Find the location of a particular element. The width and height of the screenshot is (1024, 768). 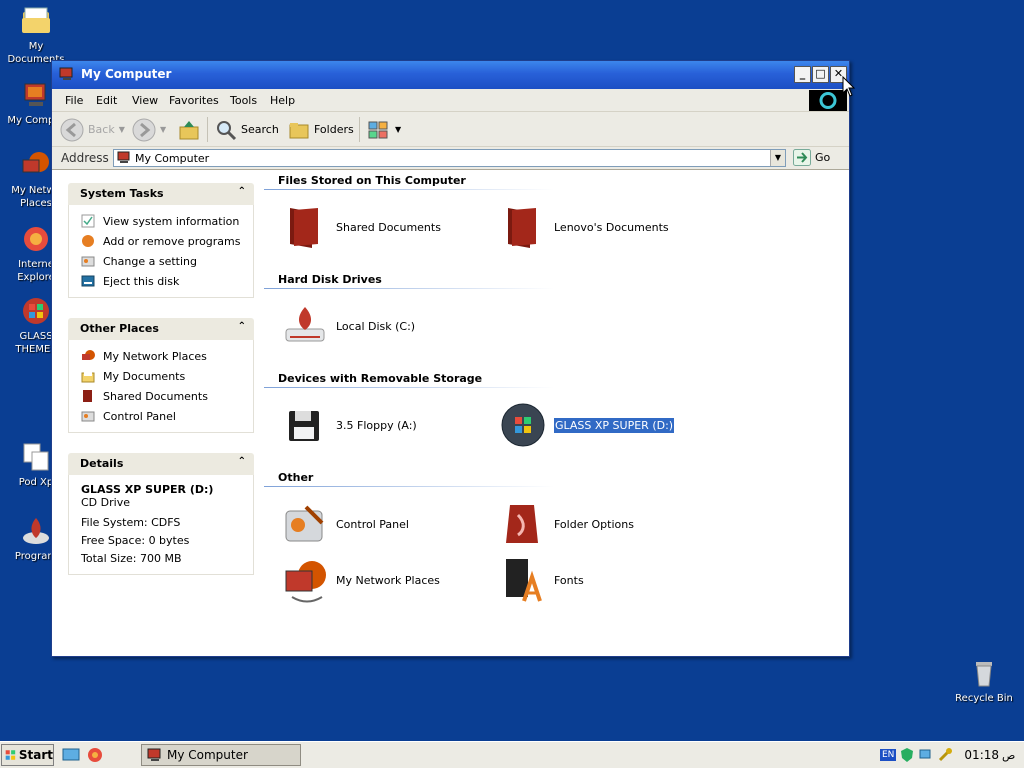

item-lenovos-documents: Lenovo's Documents is located at coordinates (584, 227).